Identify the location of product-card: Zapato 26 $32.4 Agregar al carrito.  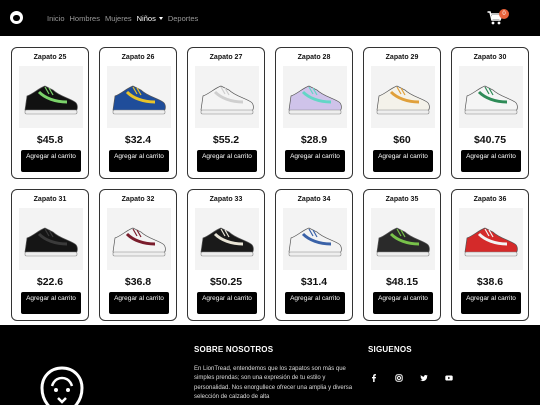
(138, 113).